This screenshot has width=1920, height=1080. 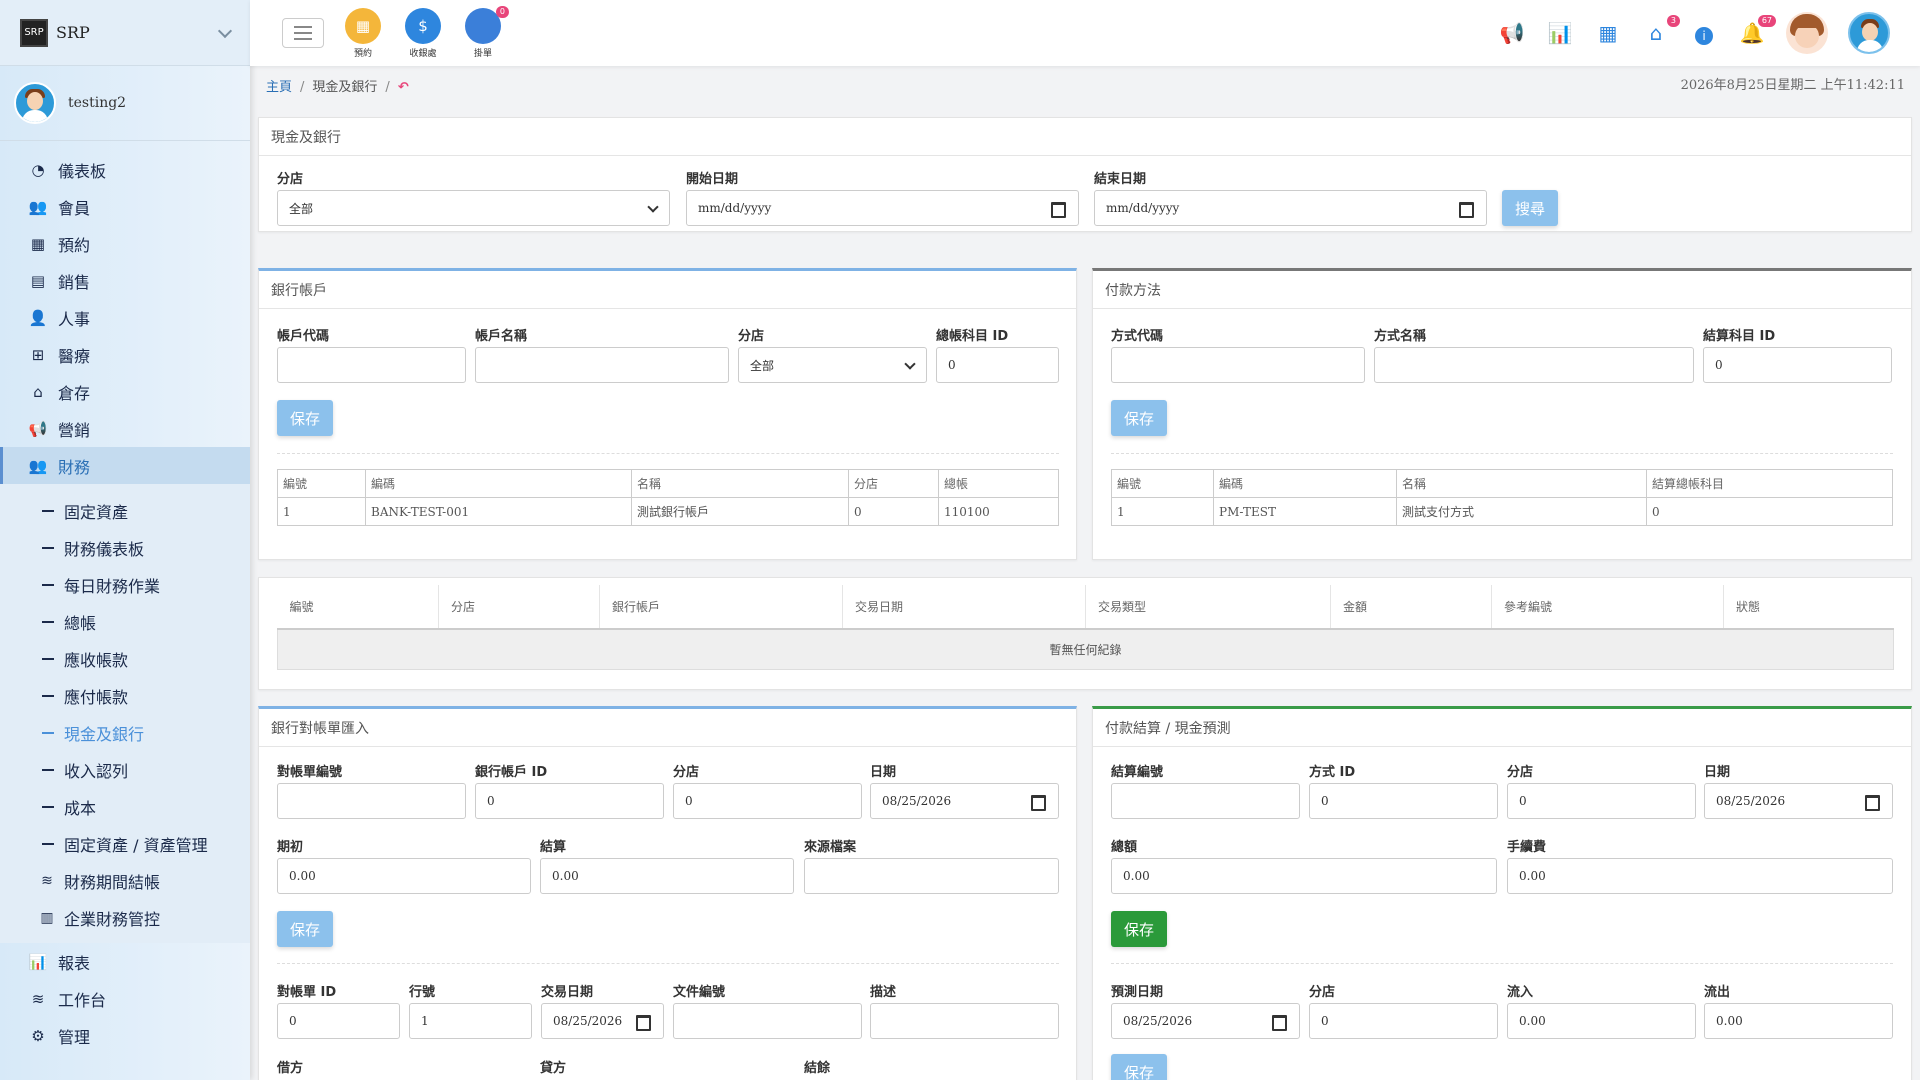 I want to click on table-row: 1 BANK-TEST-001 測試銀行帳戶 0 110100, so click(x=668, y=511).